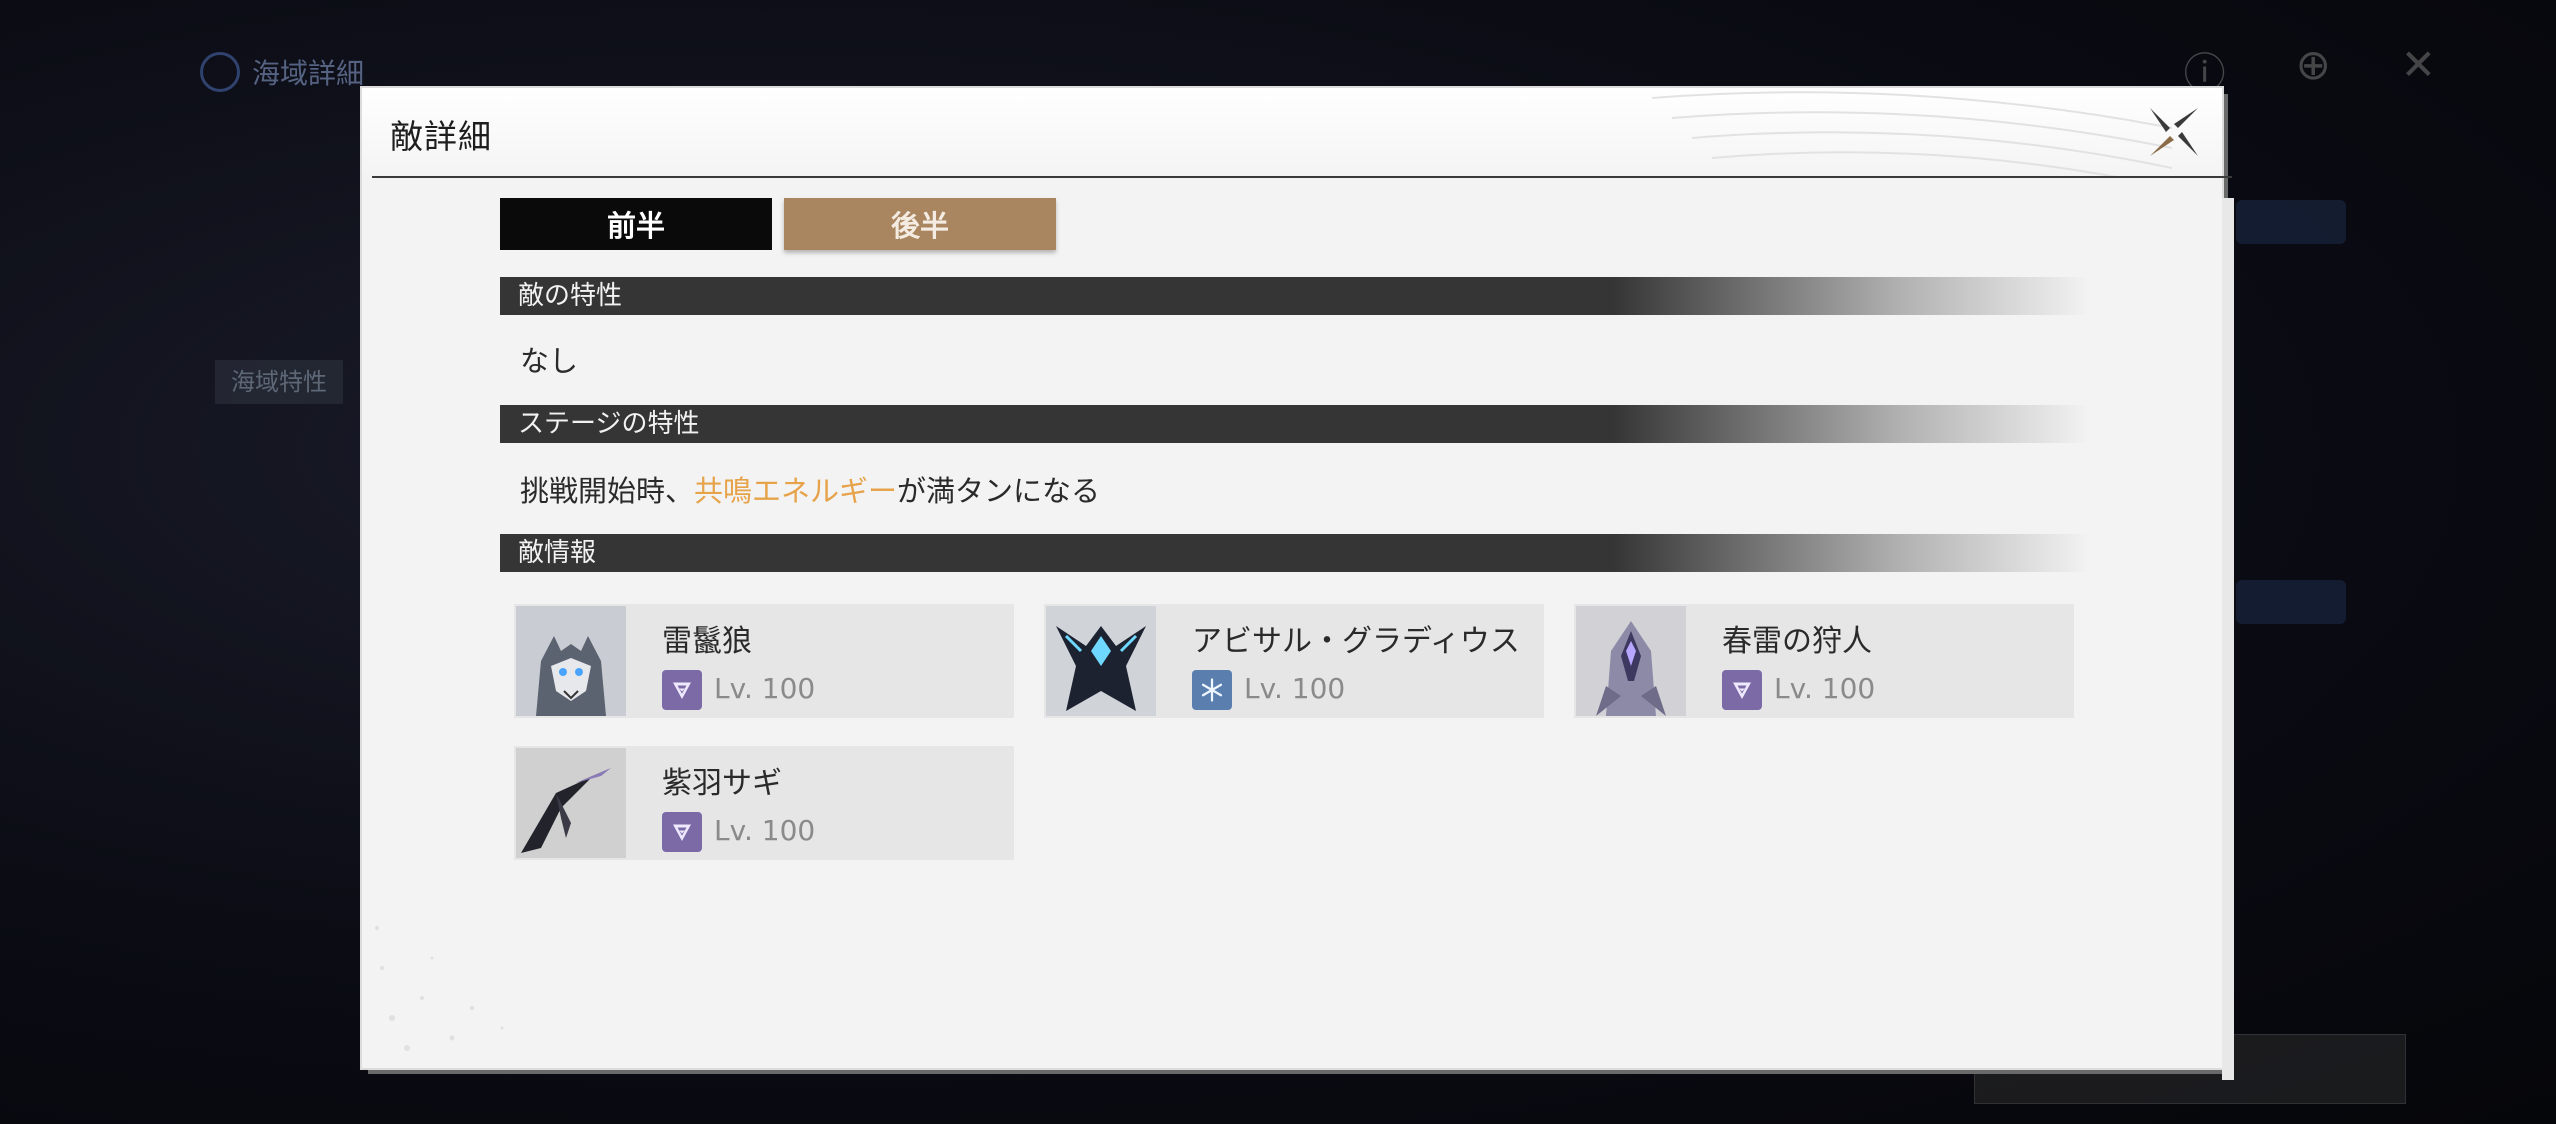 The height and width of the screenshot is (1124, 2556). I want to click on glacio-icon, so click(1212, 690).